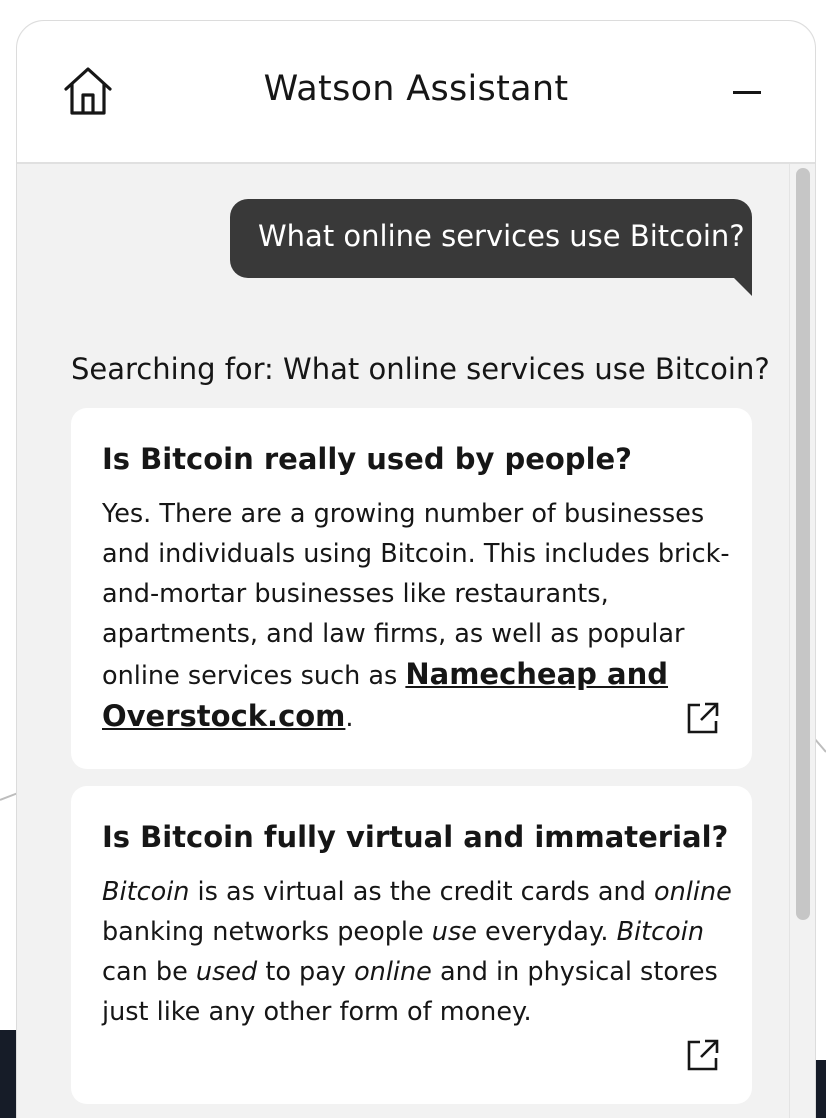 The image size is (826, 1118). What do you see at coordinates (415, 837) in the screenshot?
I see `result-title: Is Bitcoin fully virtual and immaterial?` at bounding box center [415, 837].